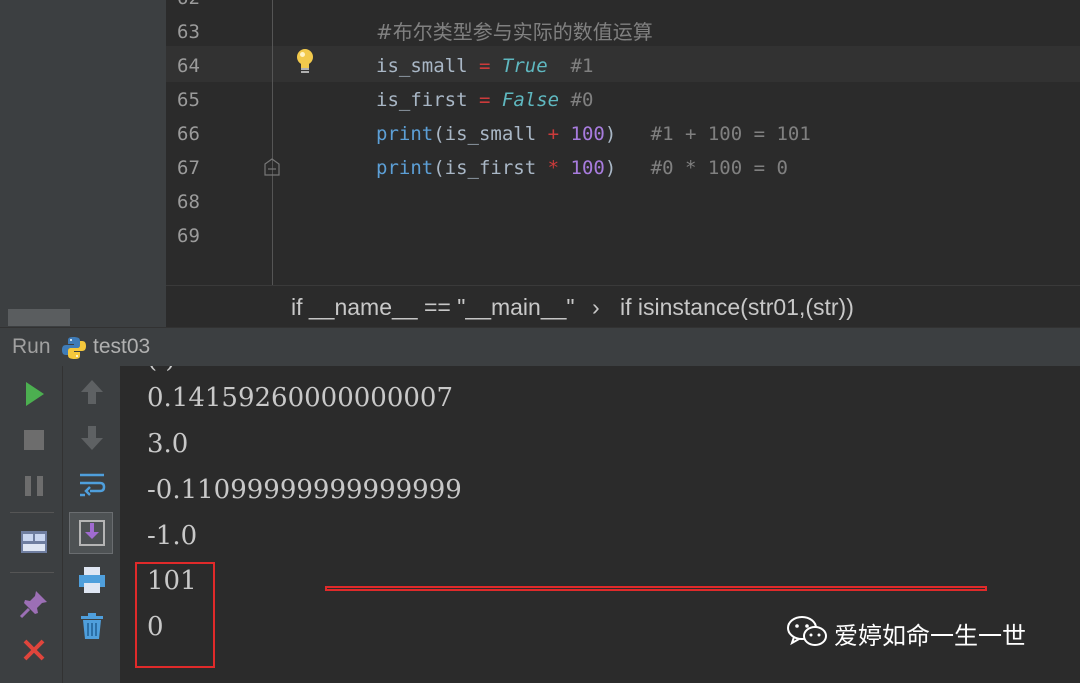 The height and width of the screenshot is (683, 1080). I want to click on fold-marker-icon, so click(272, 167).